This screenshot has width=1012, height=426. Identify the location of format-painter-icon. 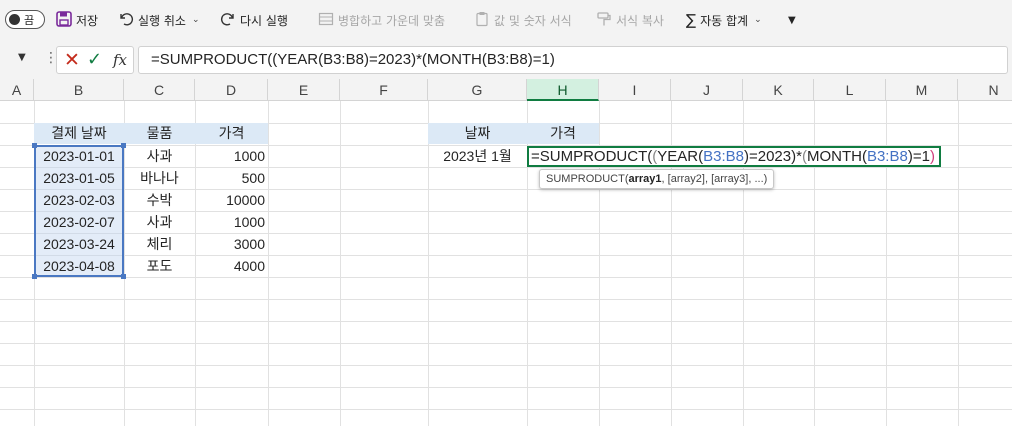
(604, 20).